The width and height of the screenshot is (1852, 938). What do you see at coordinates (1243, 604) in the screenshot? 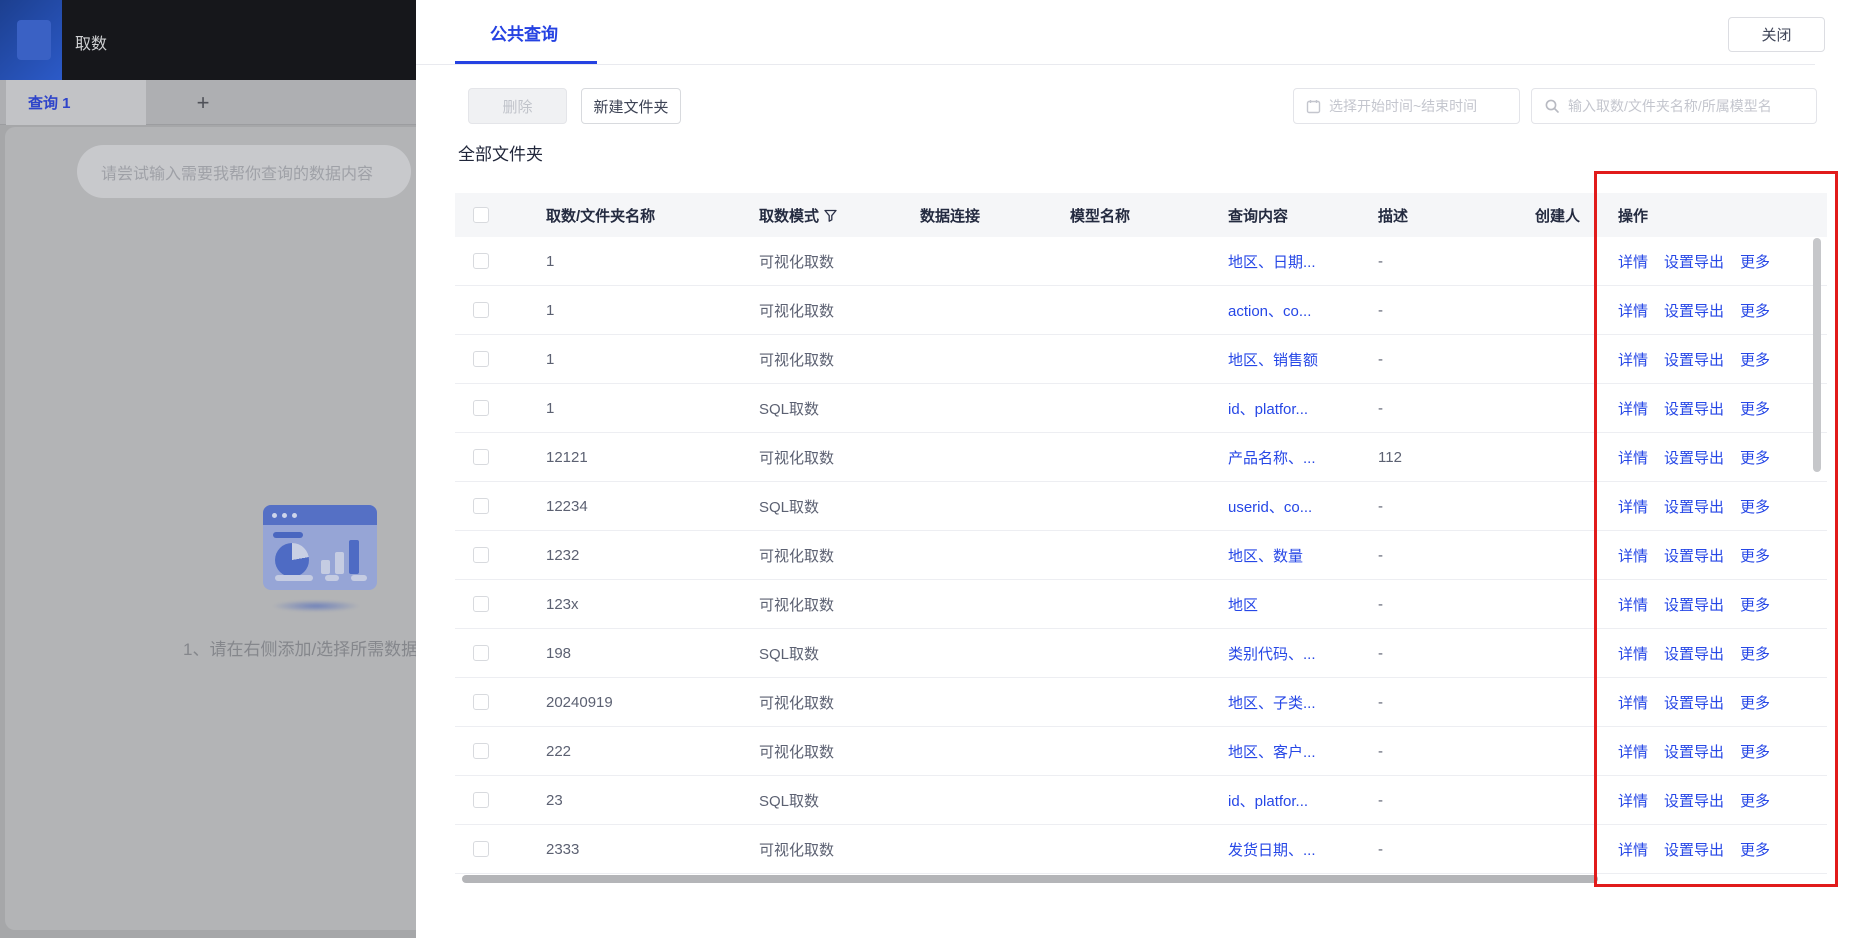
I see `query-content-link: 地区` at bounding box center [1243, 604].